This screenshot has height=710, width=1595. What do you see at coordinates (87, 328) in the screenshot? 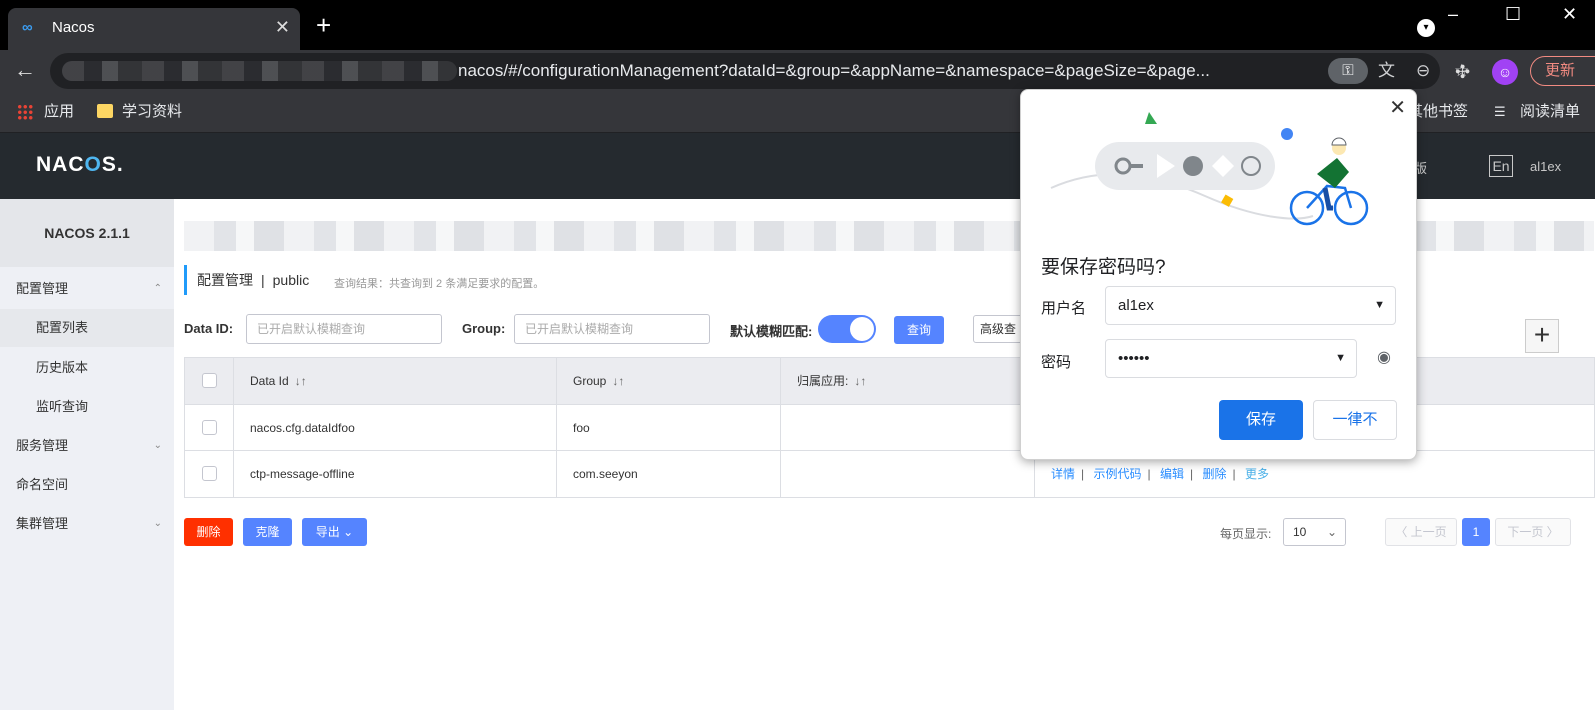
I see `sidebar-item-config-list: 配置列表` at bounding box center [87, 328].